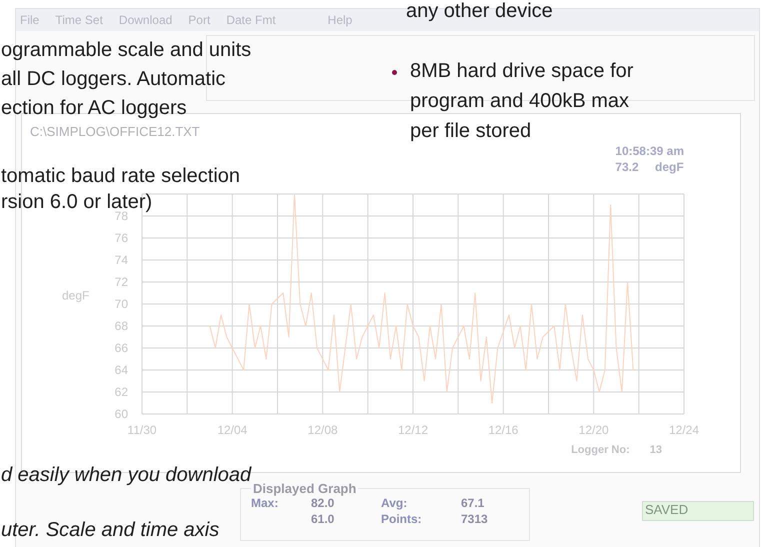 This screenshot has height=547, width=775. What do you see at coordinates (600, 450) in the screenshot?
I see `logger-label: Logger No:` at bounding box center [600, 450].